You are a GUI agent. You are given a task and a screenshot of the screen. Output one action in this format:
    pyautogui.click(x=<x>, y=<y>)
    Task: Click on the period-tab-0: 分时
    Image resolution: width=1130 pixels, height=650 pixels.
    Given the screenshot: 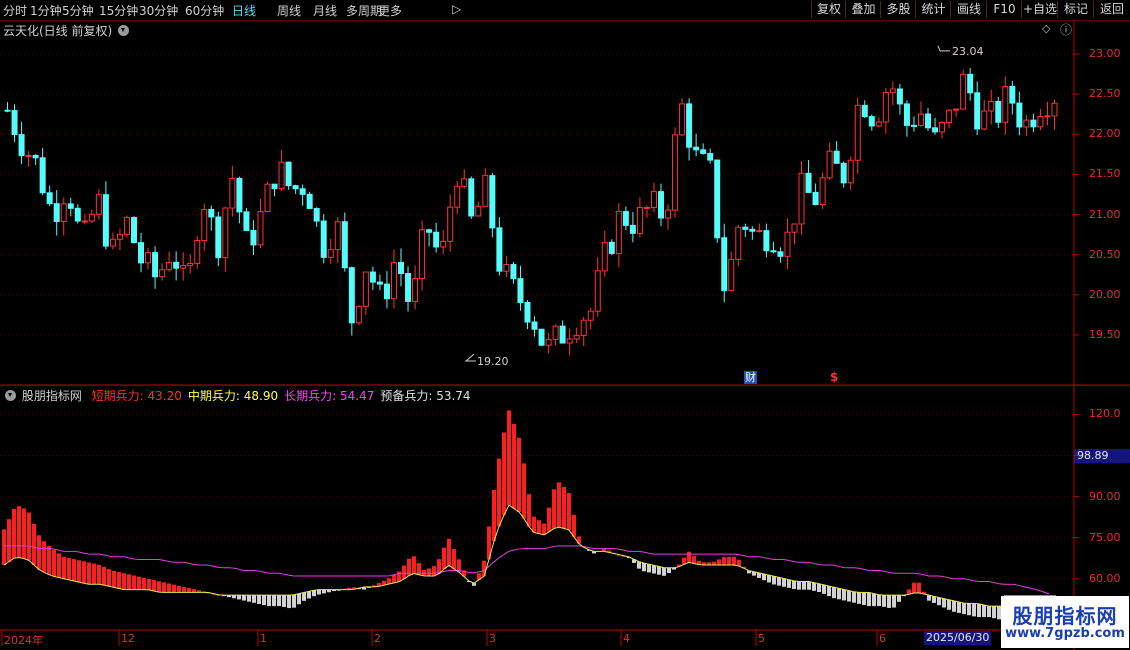 What is the action you would take?
    pyautogui.click(x=15, y=10)
    